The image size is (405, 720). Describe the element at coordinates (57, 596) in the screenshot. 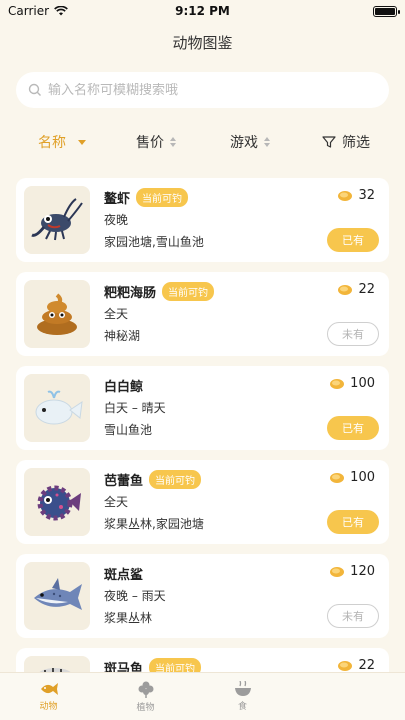

I see `shark-icon` at that location.